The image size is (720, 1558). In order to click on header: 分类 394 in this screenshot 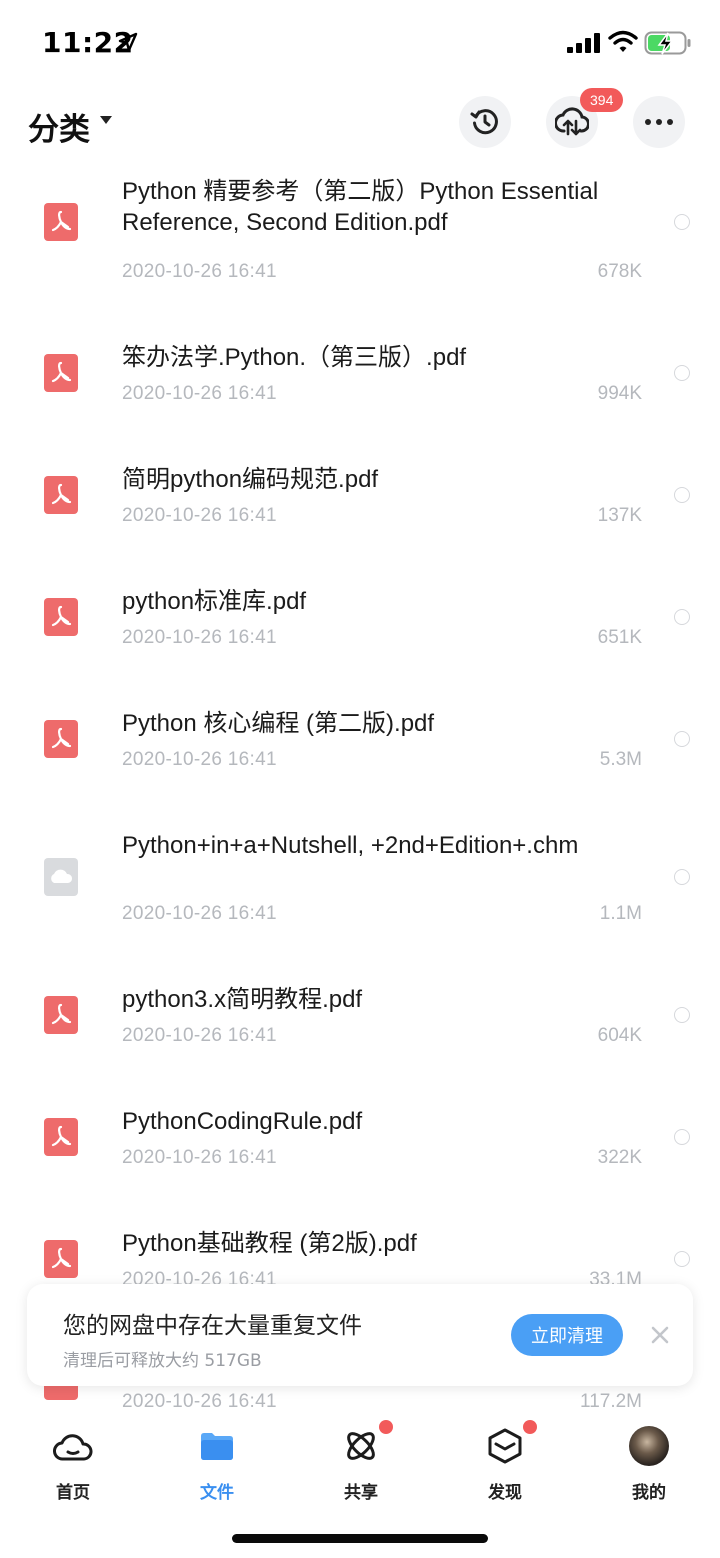, I will do `click(360, 124)`.